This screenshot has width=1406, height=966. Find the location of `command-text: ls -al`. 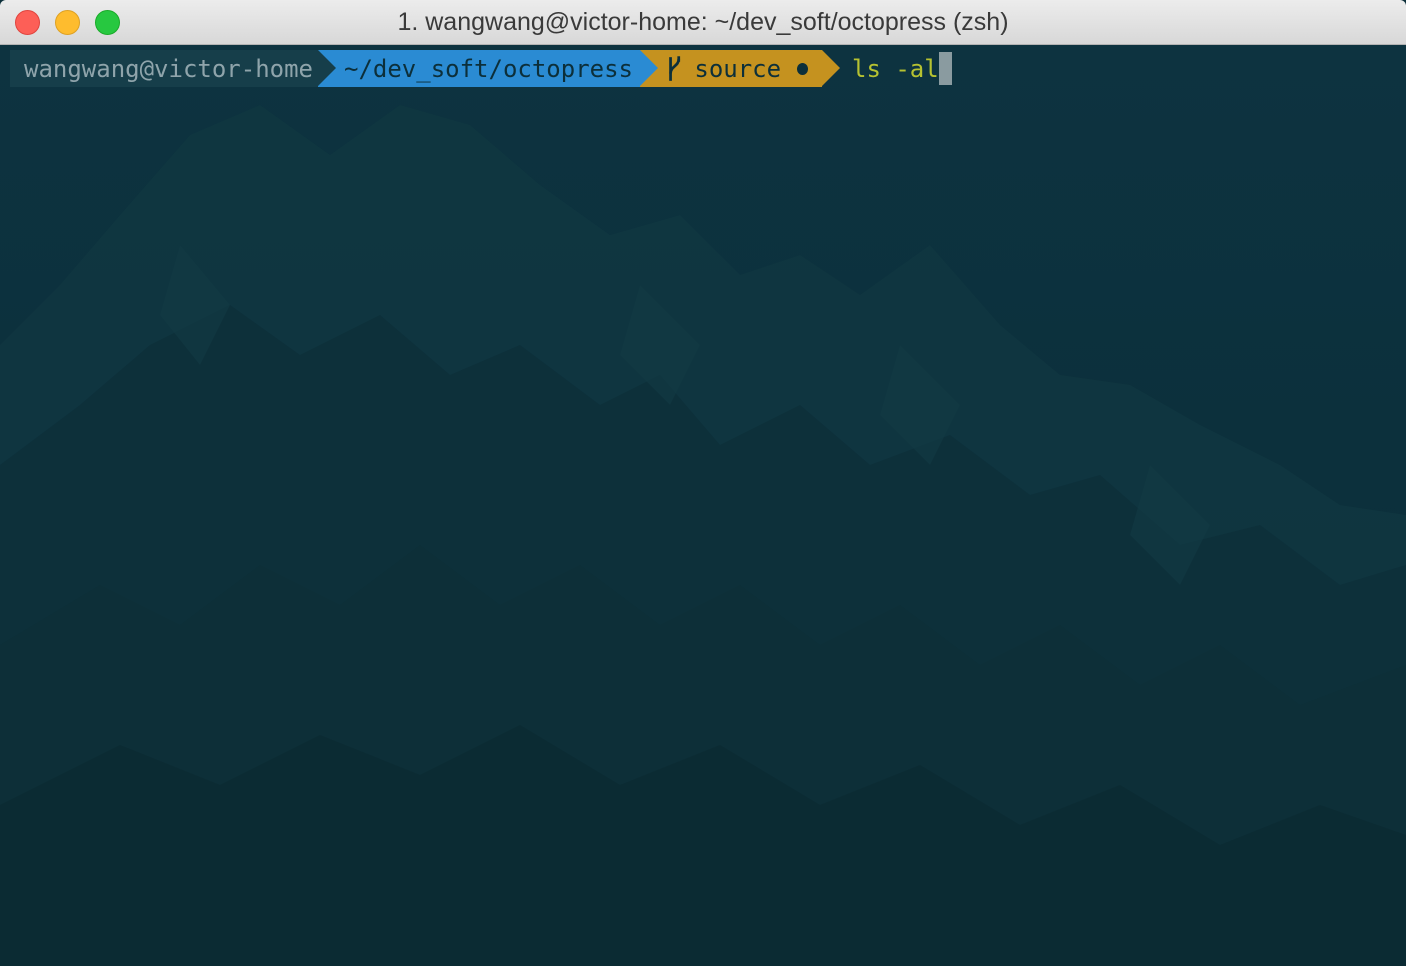

command-text: ls -al is located at coordinates (895, 68).